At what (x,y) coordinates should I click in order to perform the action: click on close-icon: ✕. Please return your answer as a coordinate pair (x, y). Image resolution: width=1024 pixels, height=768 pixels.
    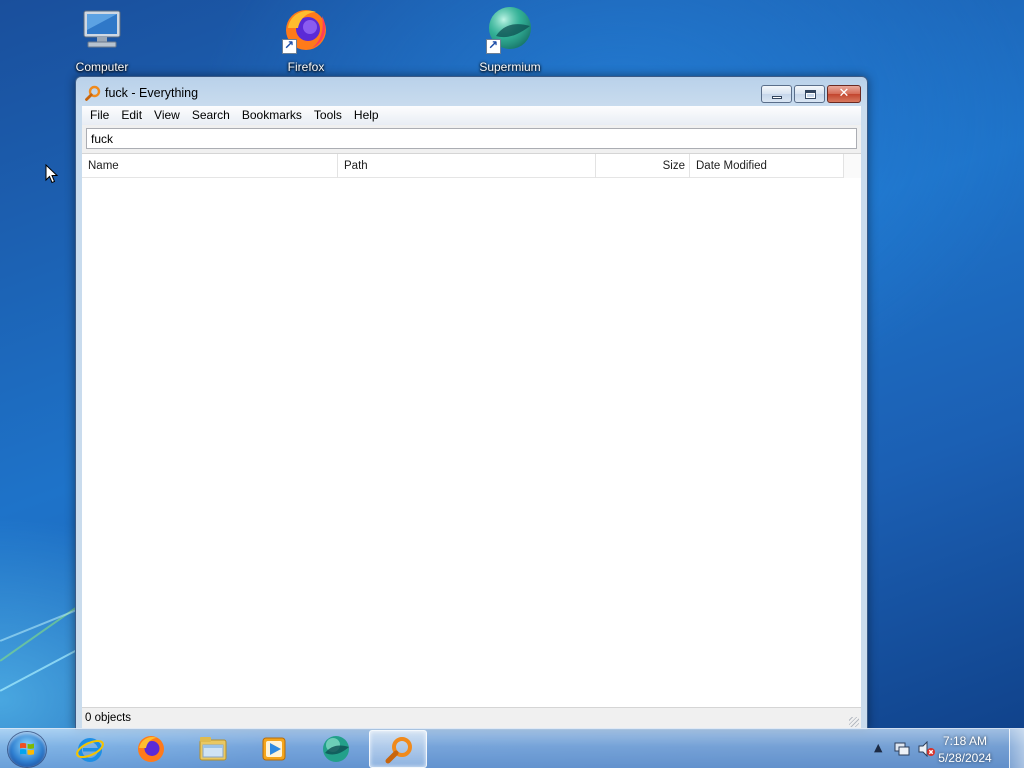
    Looking at the image, I should click on (844, 93).